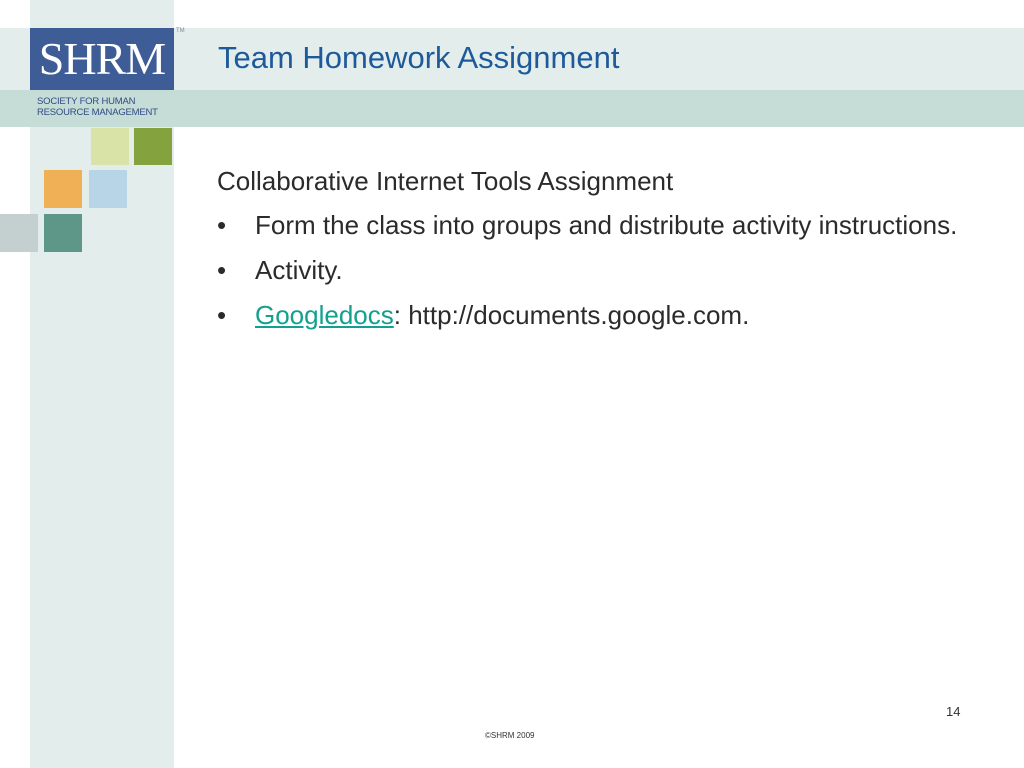 The width and height of the screenshot is (1024, 768). What do you see at coordinates (419, 57) in the screenshot?
I see `slide-title: Team Homework Assignment` at bounding box center [419, 57].